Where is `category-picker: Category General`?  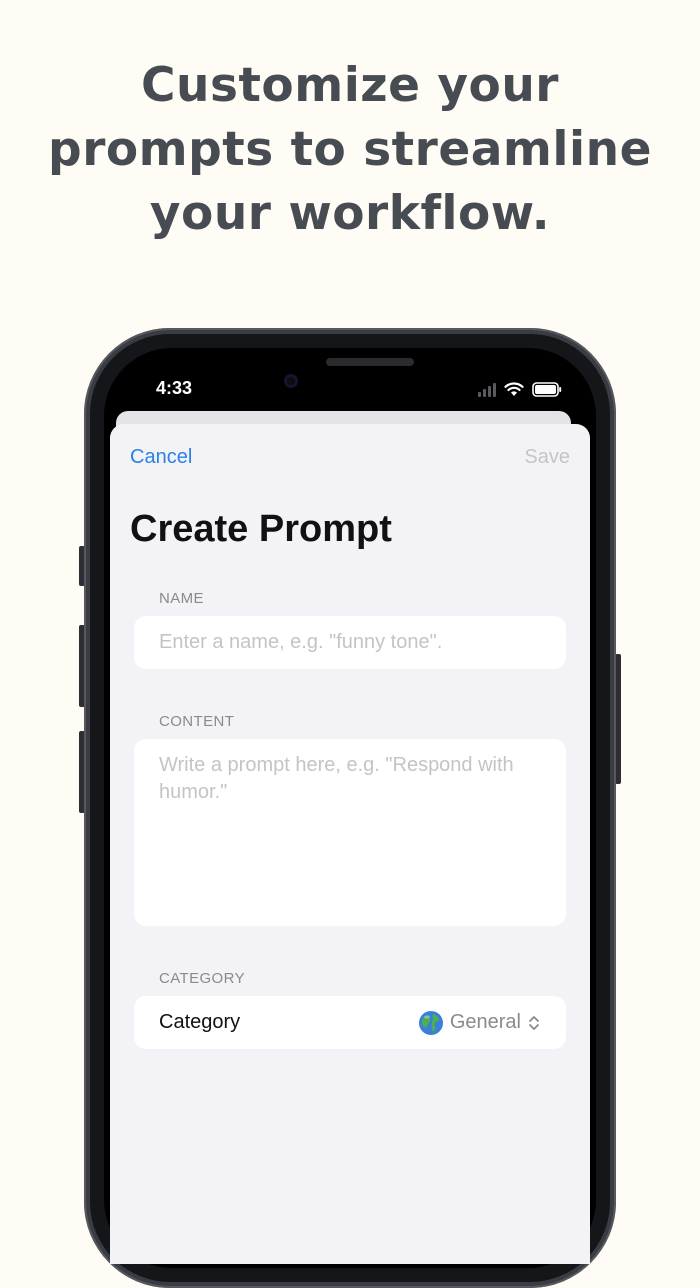
category-picker: Category General is located at coordinates (350, 1022).